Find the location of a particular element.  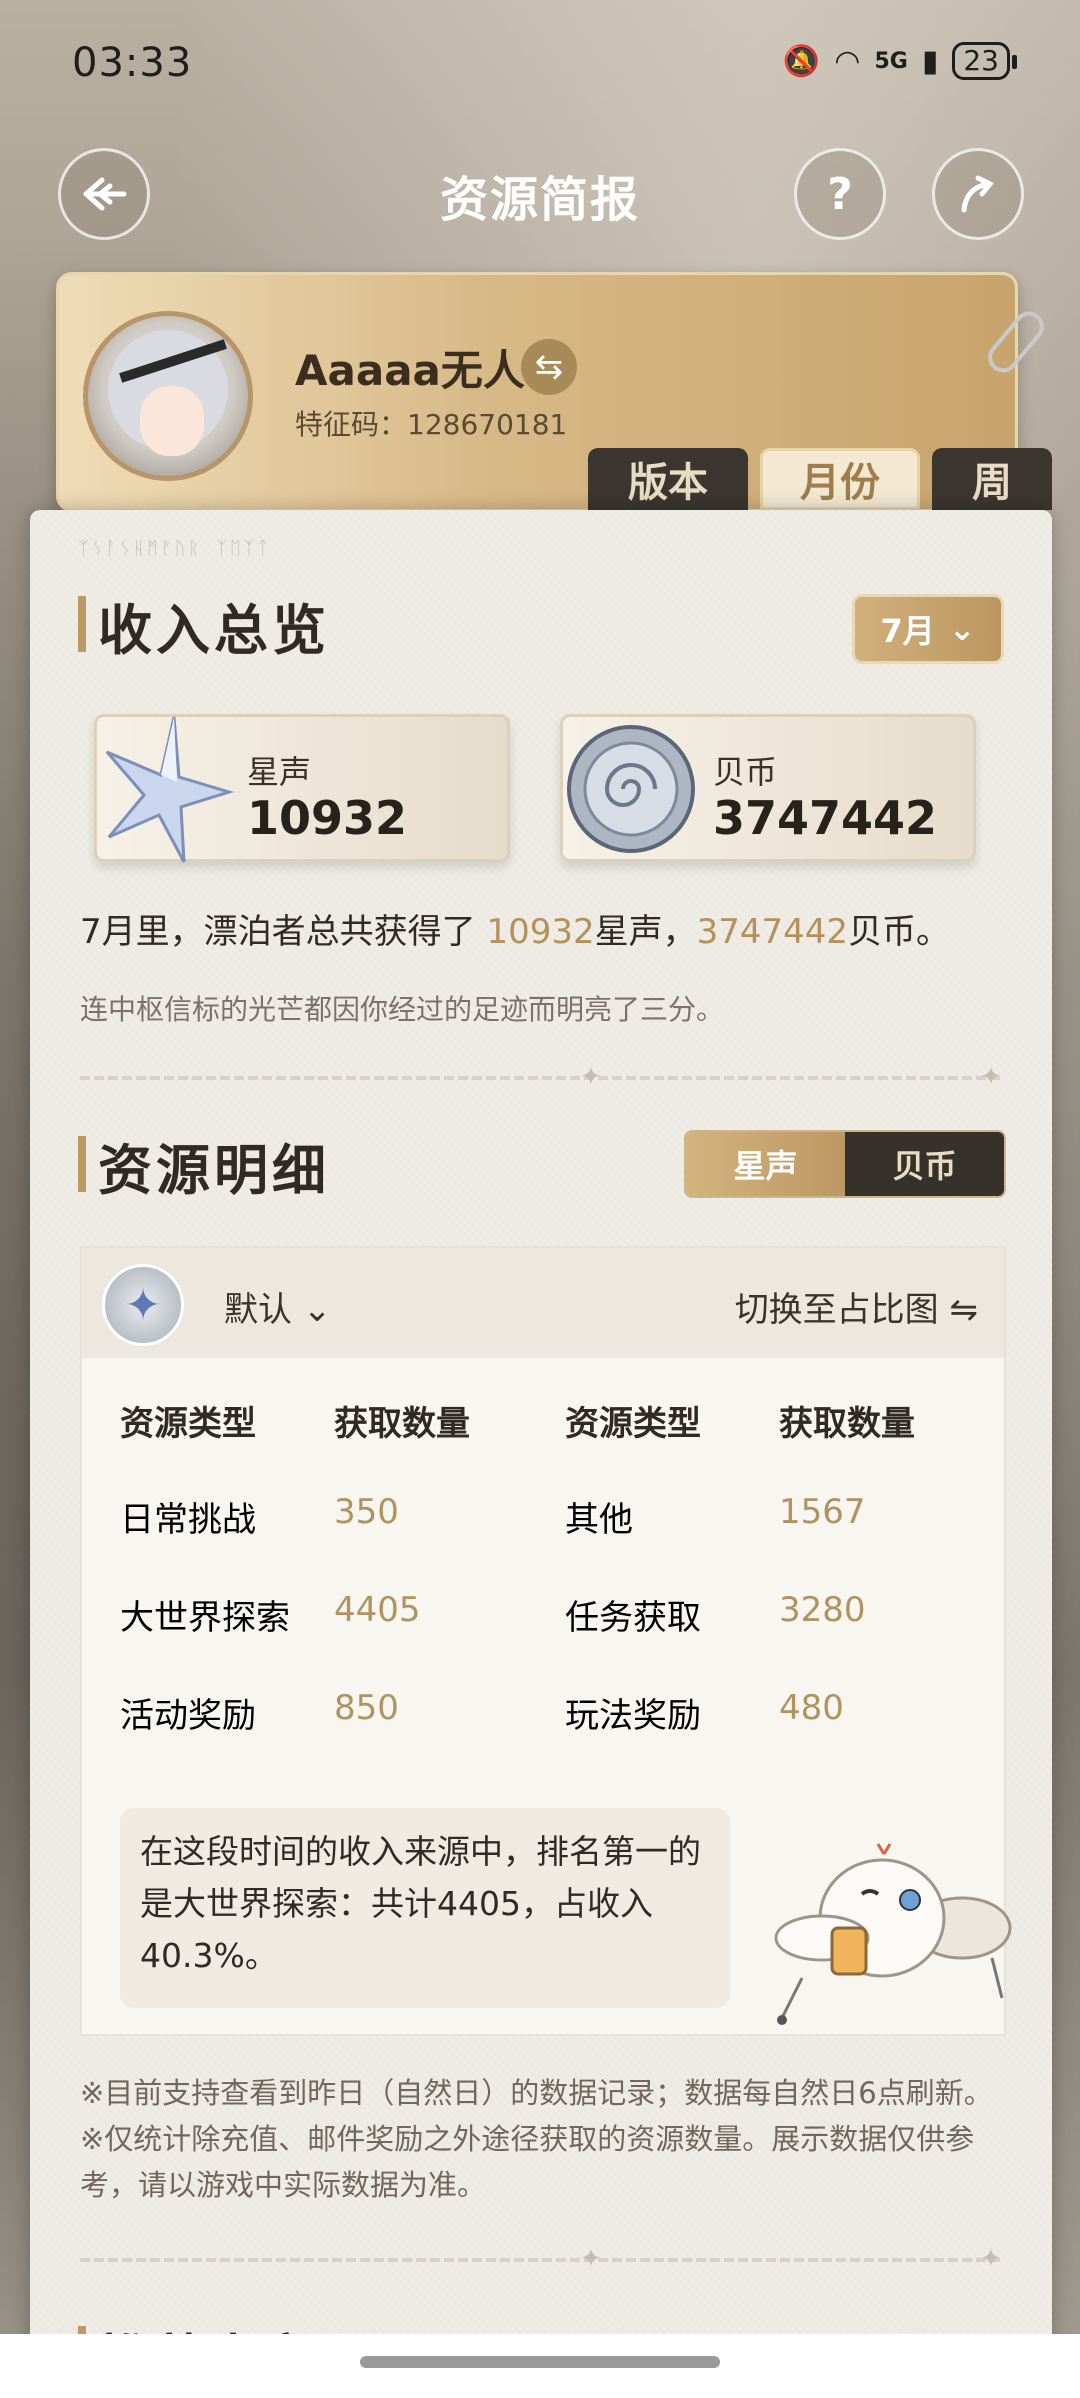

flavor-text: 连中枢信标的光芒都因你经过的足迹而明亮了三分。 is located at coordinates (402, 1009).